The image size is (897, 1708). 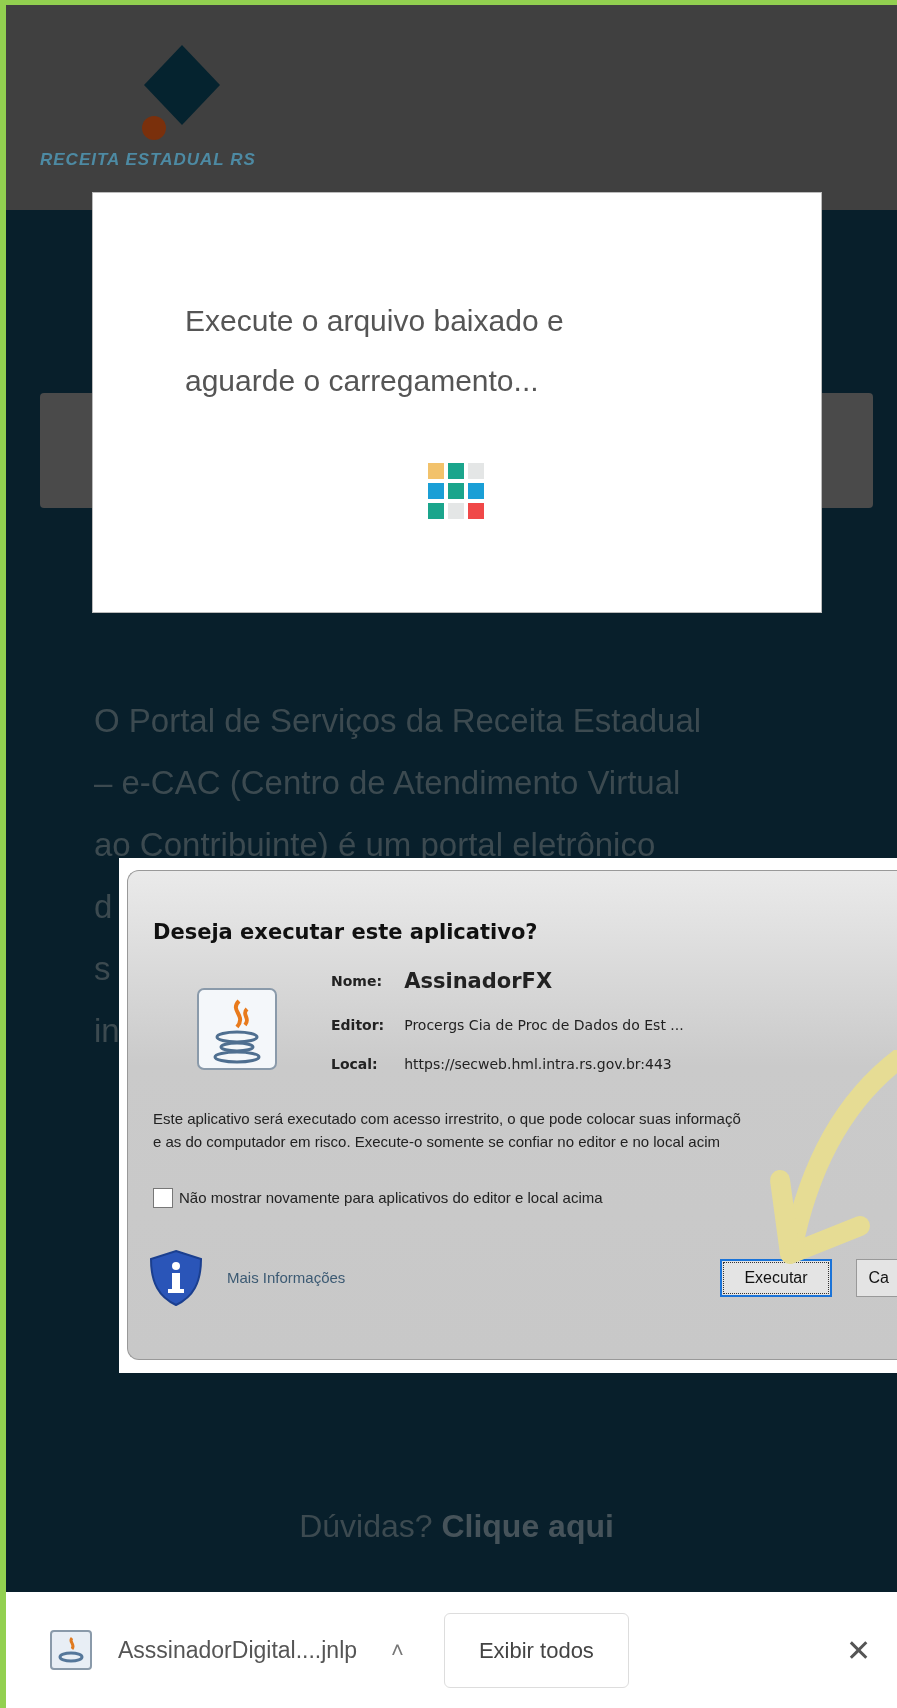 What do you see at coordinates (286, 1278) in the screenshot?
I see `more-info-link: Mais Informações` at bounding box center [286, 1278].